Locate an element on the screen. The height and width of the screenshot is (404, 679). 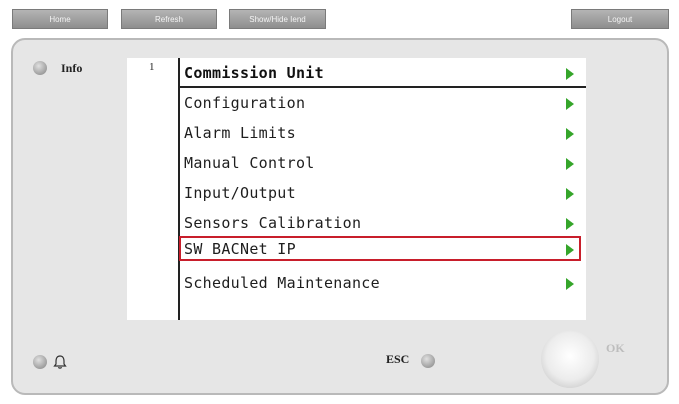
menu-item-label: Sensors Calibration is located at coordinates (273, 223).